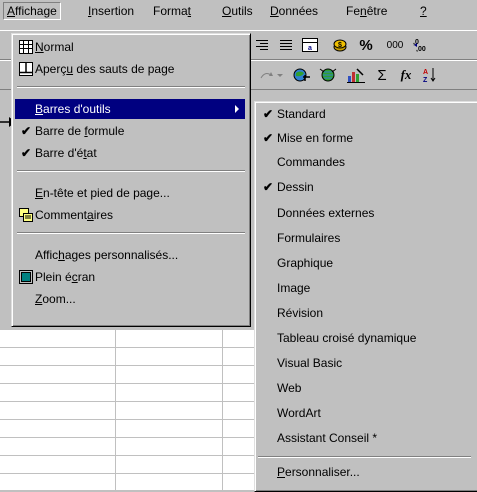 This screenshot has height=492, width=477. Describe the element at coordinates (425, 80) in the screenshot. I see `svg-text: Z` at that location.